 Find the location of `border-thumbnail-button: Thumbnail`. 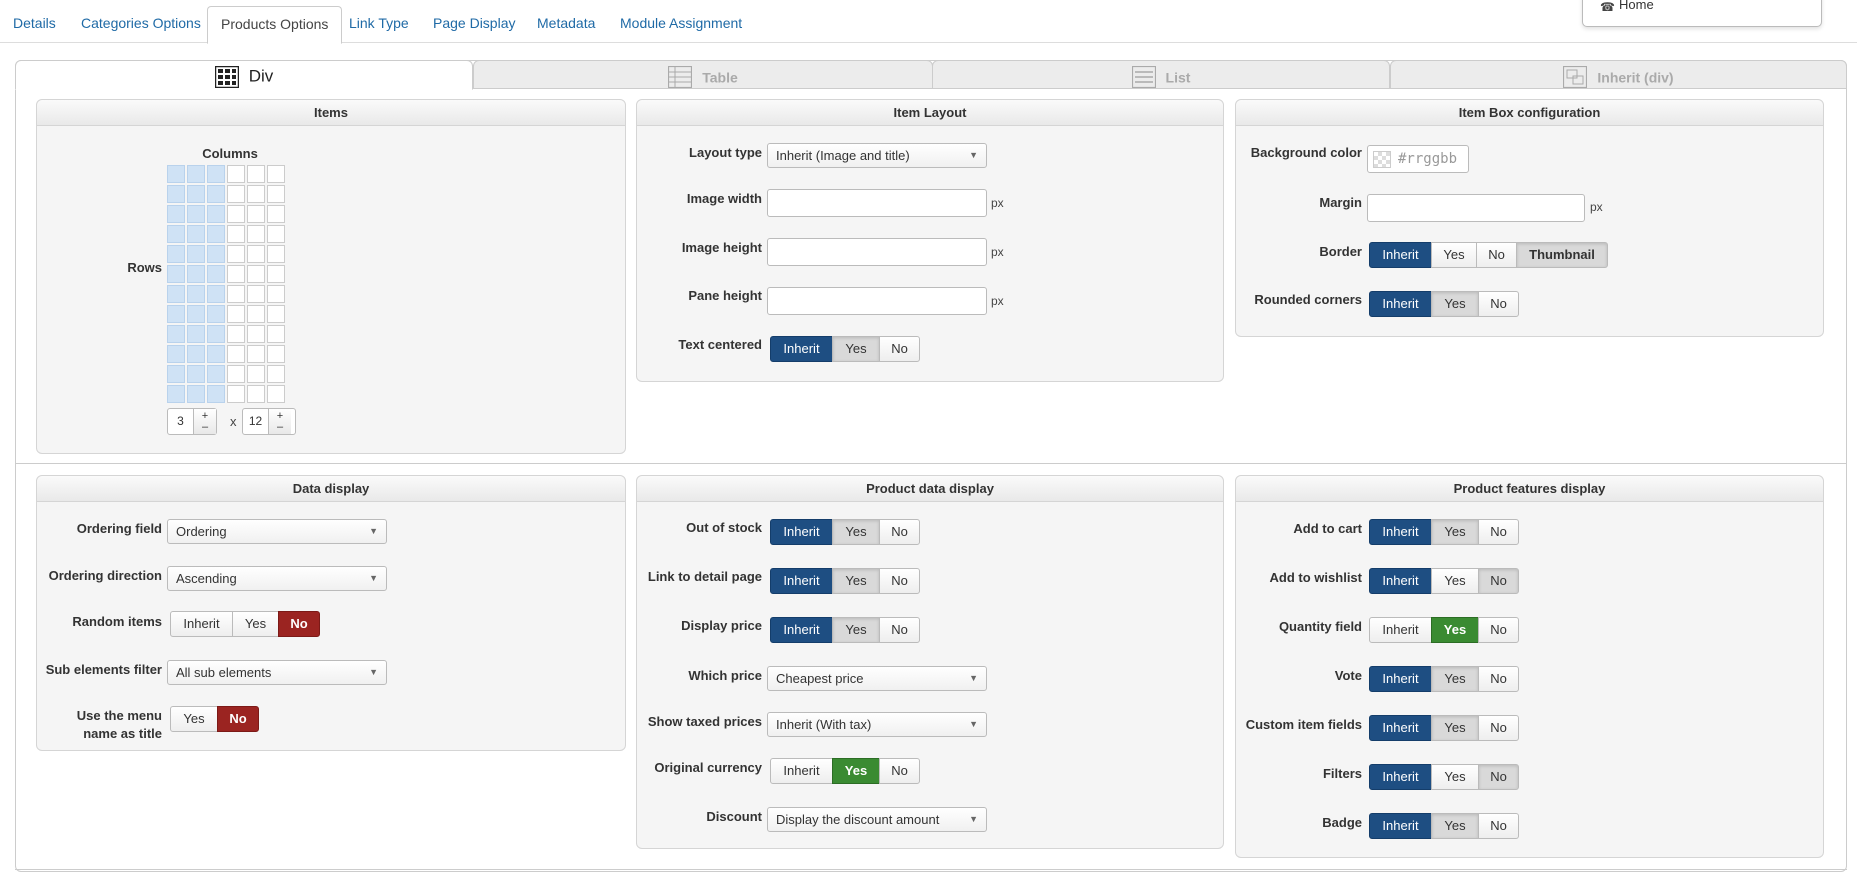

border-thumbnail-button: Thumbnail is located at coordinates (1562, 255).